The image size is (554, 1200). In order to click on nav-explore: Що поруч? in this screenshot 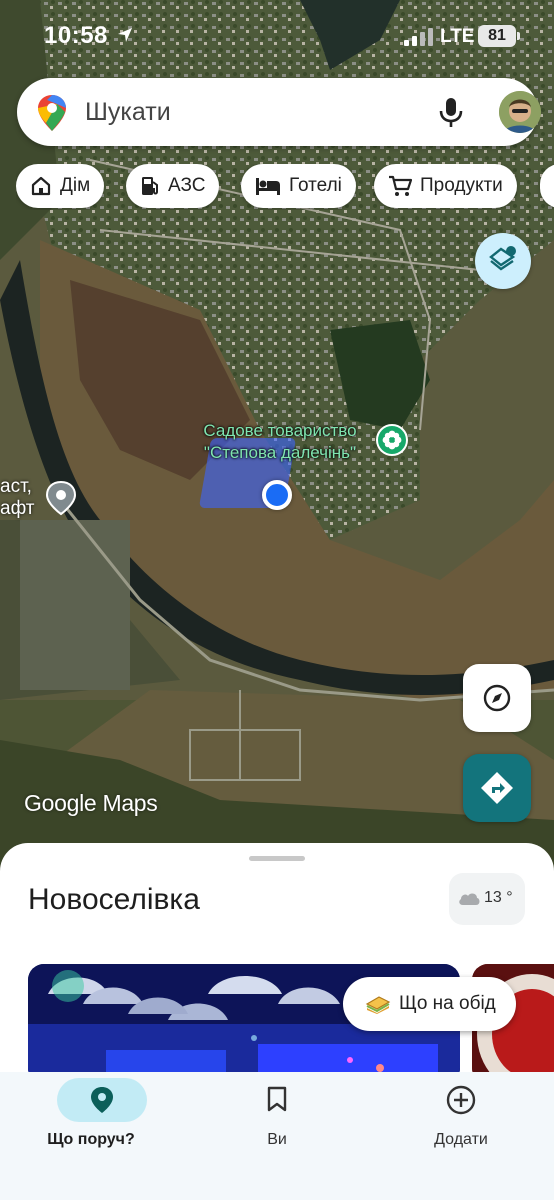, I will do `click(91, 1136)`.